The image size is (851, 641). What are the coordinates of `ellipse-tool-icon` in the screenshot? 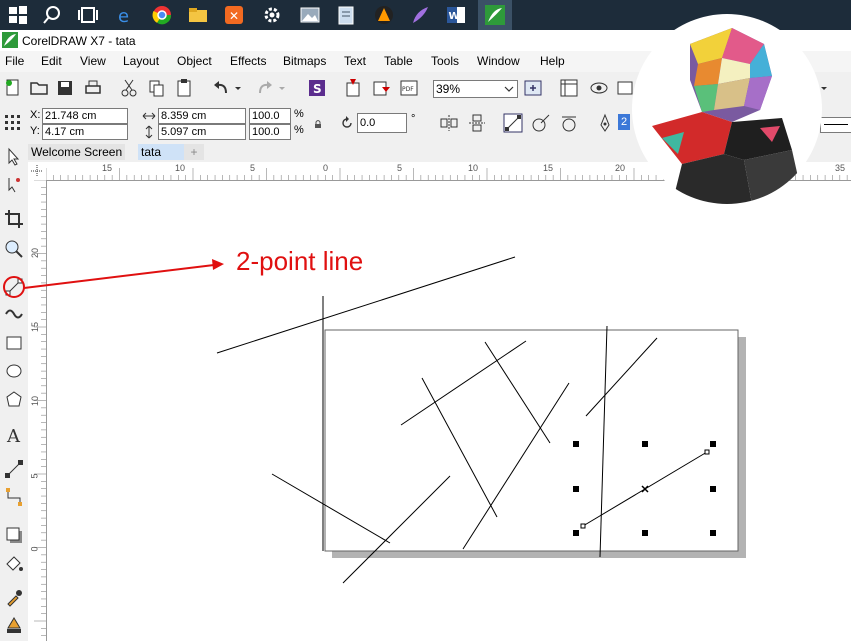 It's located at (14, 371).